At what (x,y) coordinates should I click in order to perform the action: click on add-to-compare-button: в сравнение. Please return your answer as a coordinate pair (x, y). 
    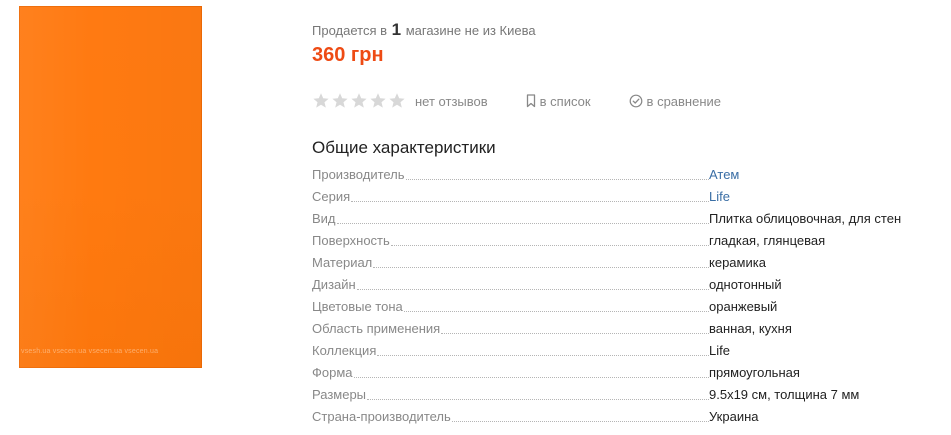
    Looking at the image, I should click on (675, 101).